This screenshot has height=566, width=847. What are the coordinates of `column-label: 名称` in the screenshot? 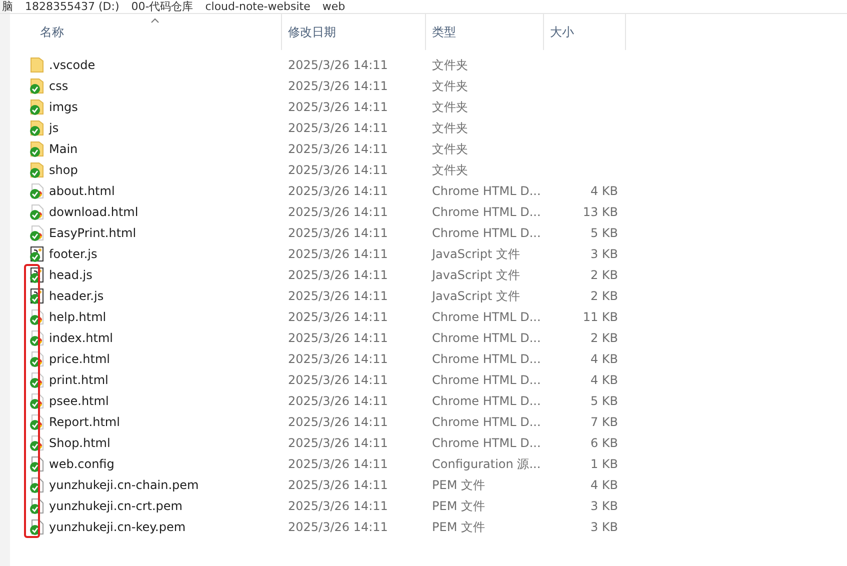 It's located at (52, 32).